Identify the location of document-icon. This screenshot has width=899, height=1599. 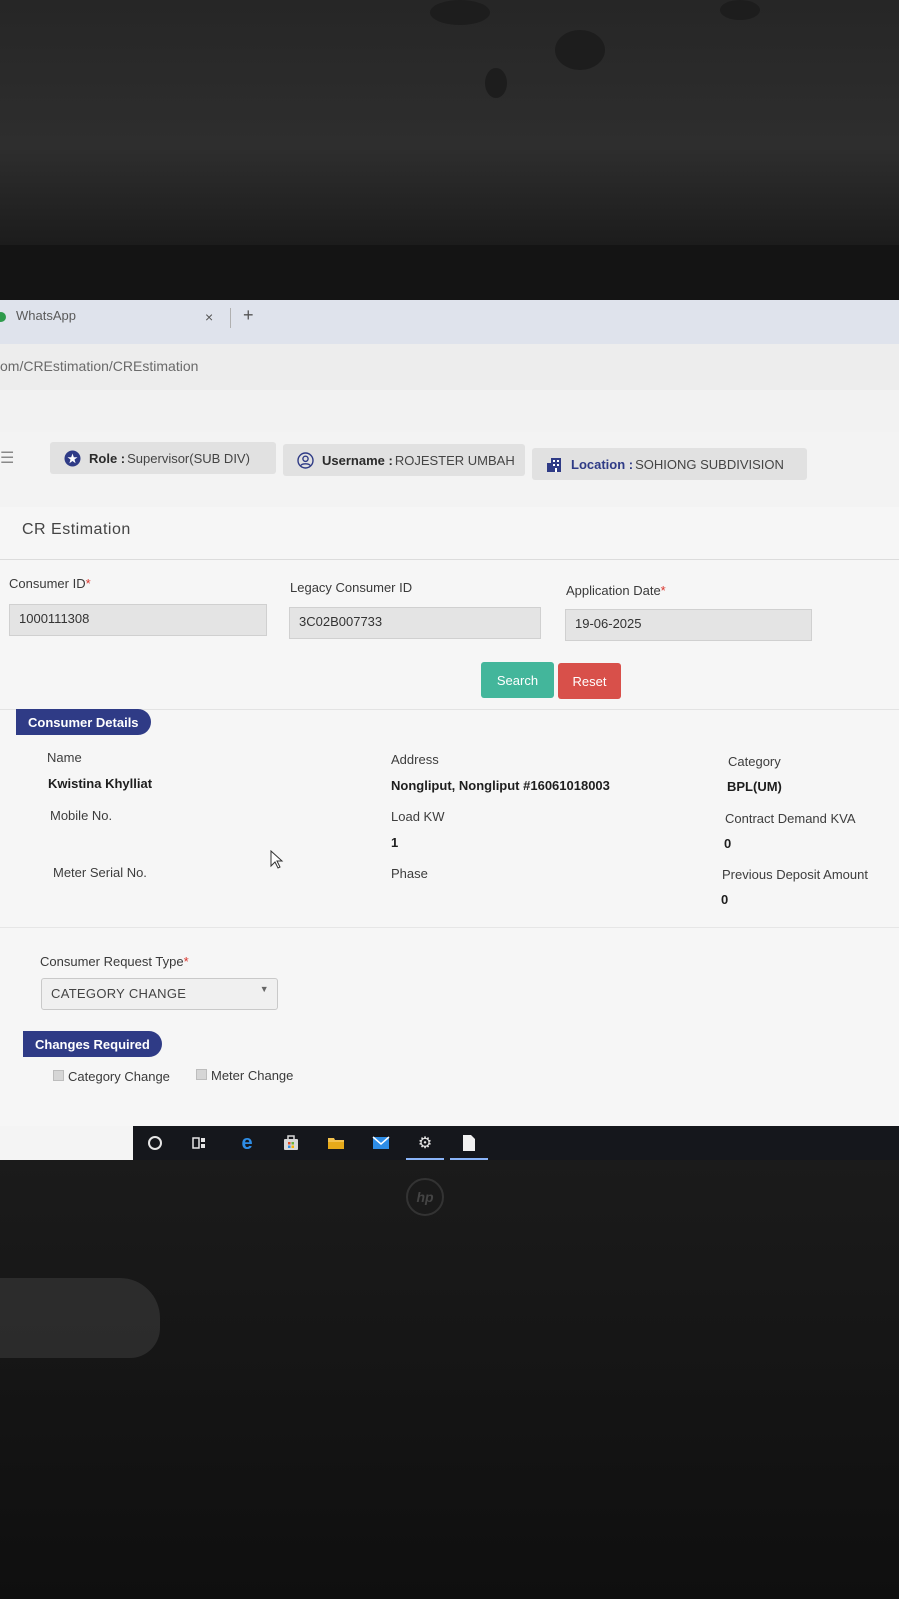
(469, 1145).